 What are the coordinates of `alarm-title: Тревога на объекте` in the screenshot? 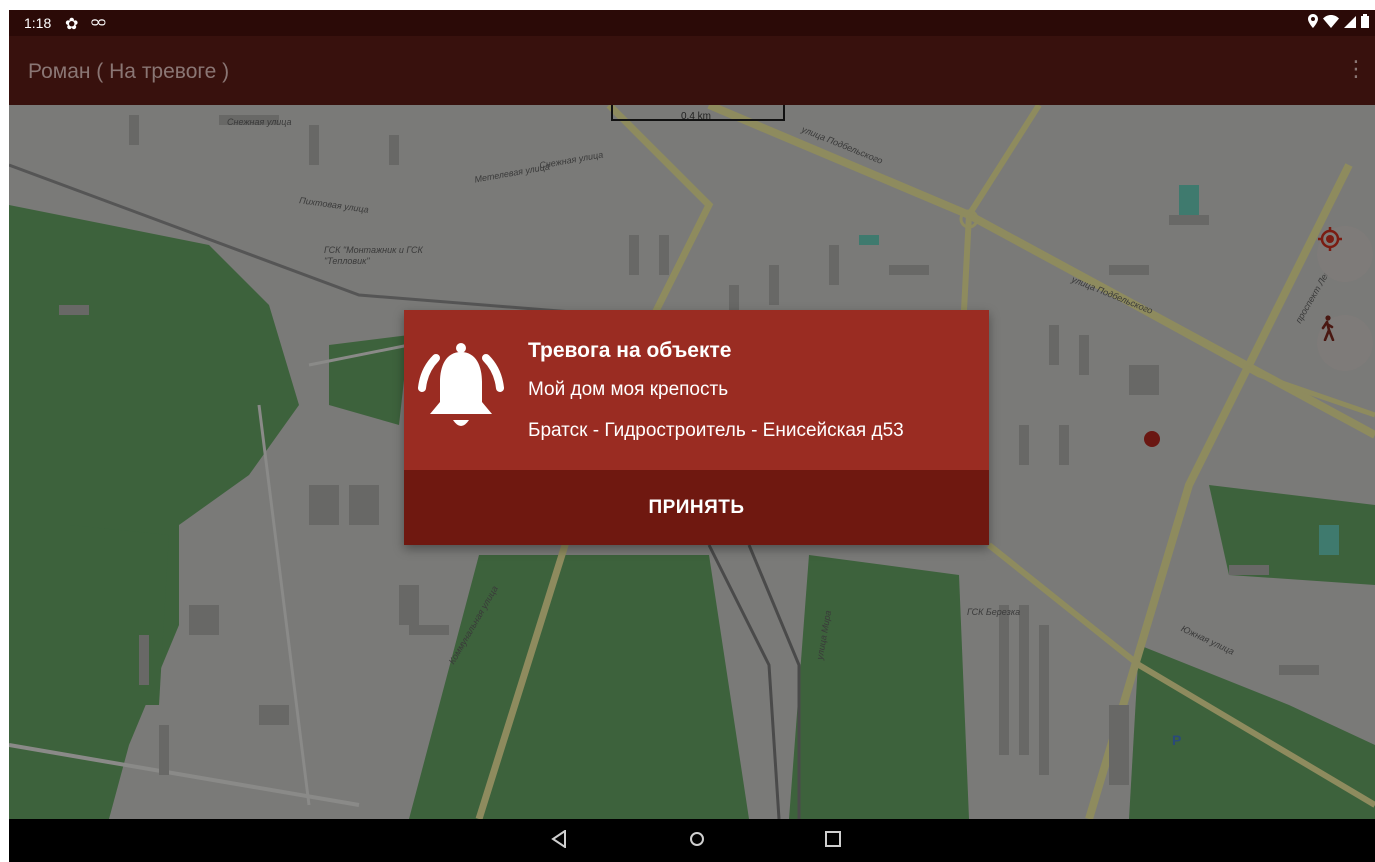 It's located at (630, 350).